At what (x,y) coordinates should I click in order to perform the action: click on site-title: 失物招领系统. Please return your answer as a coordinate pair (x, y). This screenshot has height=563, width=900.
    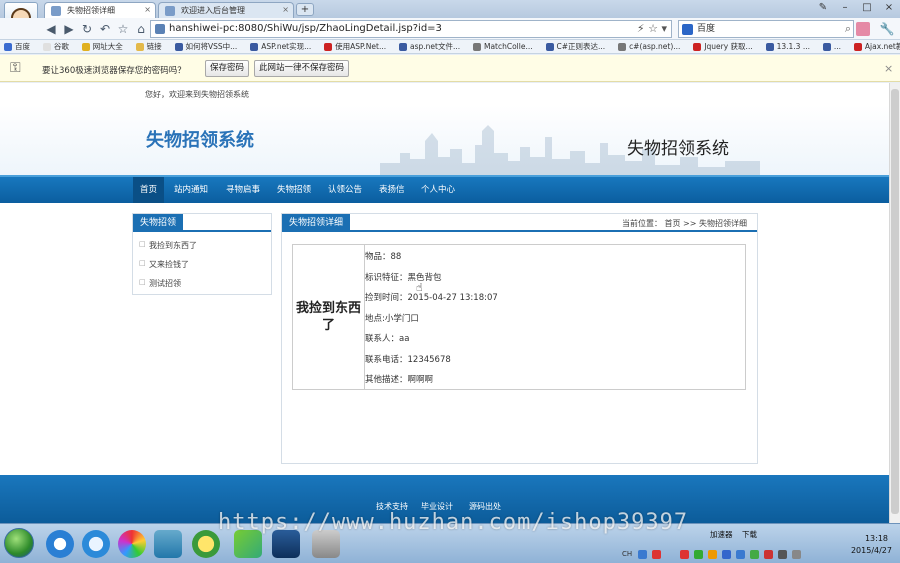
    Looking at the image, I should click on (678, 149).